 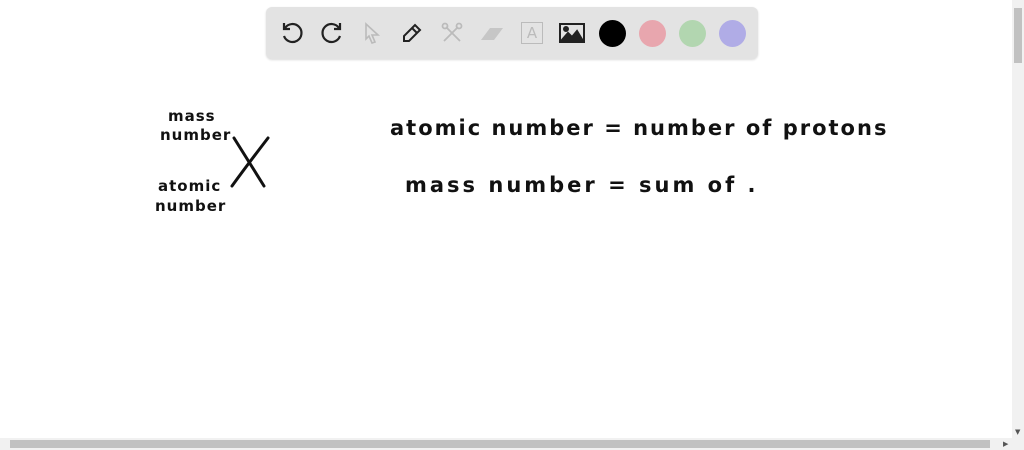 I want to click on mass-number-label: number, so click(x=196, y=135).